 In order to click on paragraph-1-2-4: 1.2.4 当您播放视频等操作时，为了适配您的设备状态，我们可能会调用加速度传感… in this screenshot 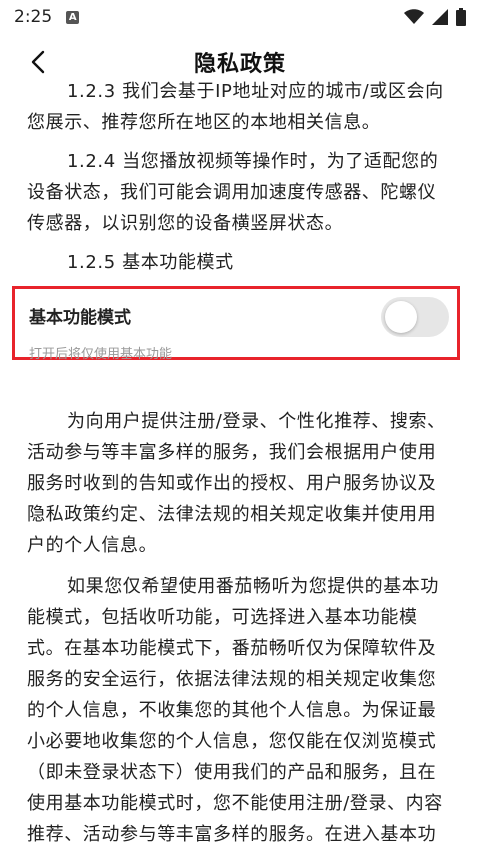, I will do `click(233, 192)`.